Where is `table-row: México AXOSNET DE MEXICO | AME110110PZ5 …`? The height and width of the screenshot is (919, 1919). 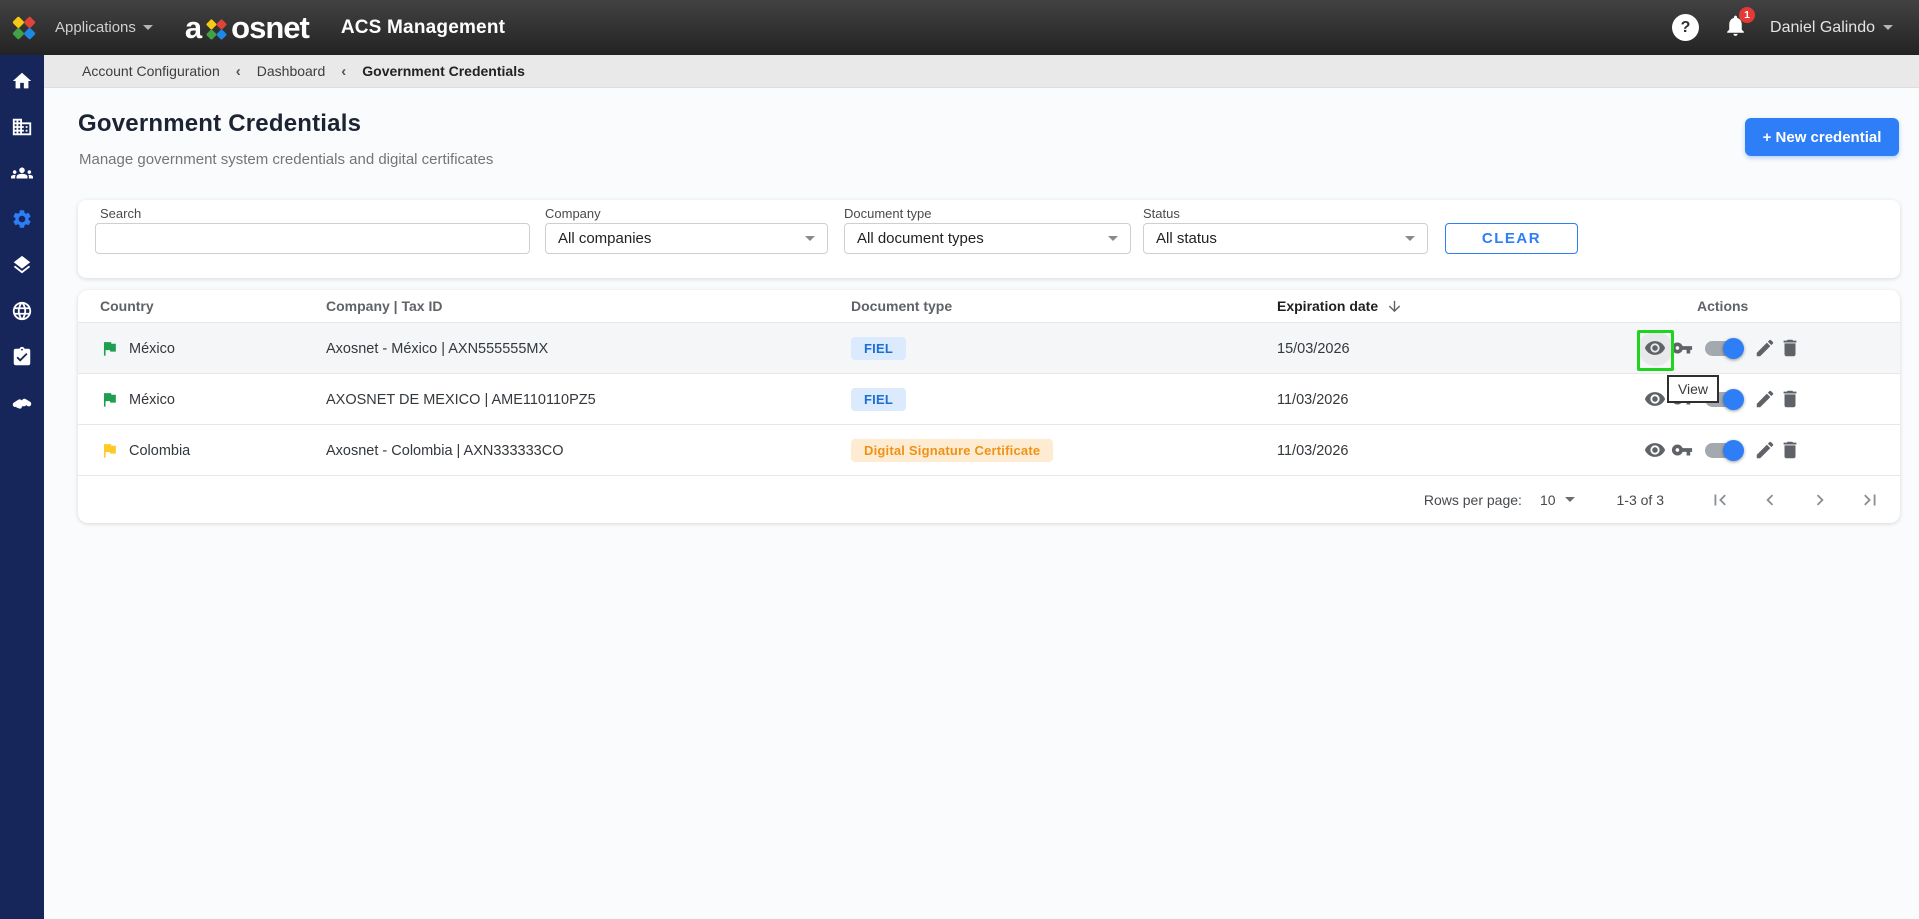
table-row: México AXOSNET DE MEXICO | AME110110PZ5 … is located at coordinates (989, 398).